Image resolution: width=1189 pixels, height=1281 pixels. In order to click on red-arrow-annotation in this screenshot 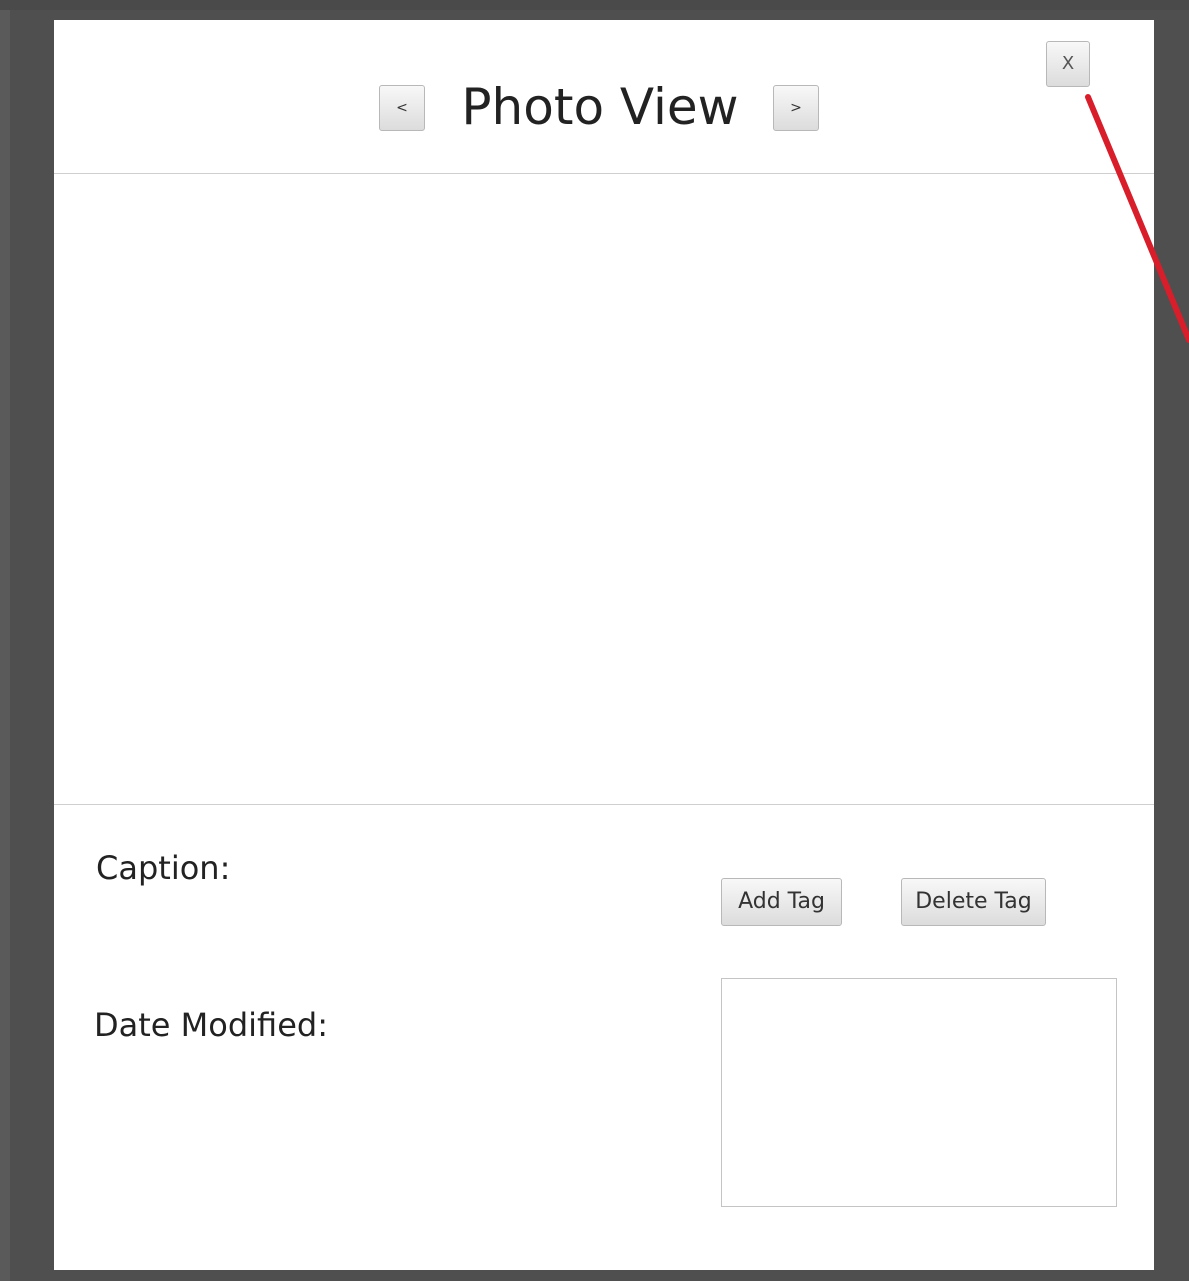, I will do `click(1137, 218)`.